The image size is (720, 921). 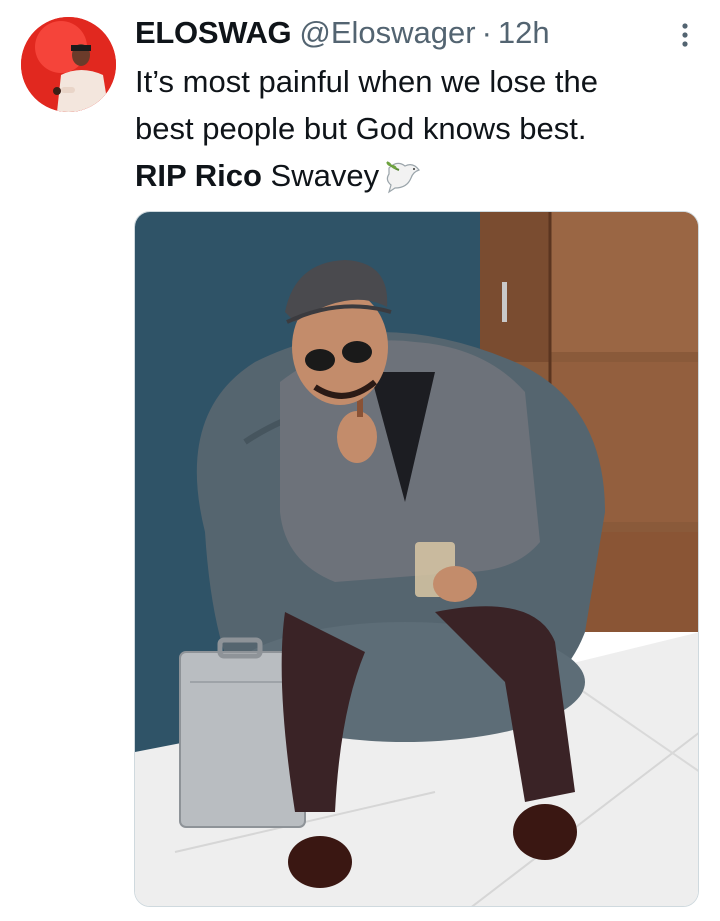 I want to click on dove-icon, so click(x=403, y=182).